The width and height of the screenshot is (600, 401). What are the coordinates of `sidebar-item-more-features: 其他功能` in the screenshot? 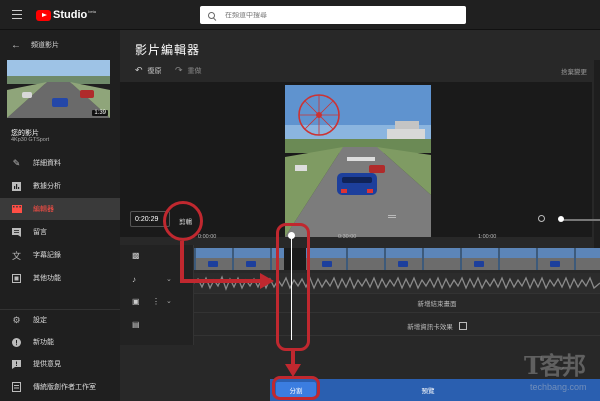 It's located at (60, 278).